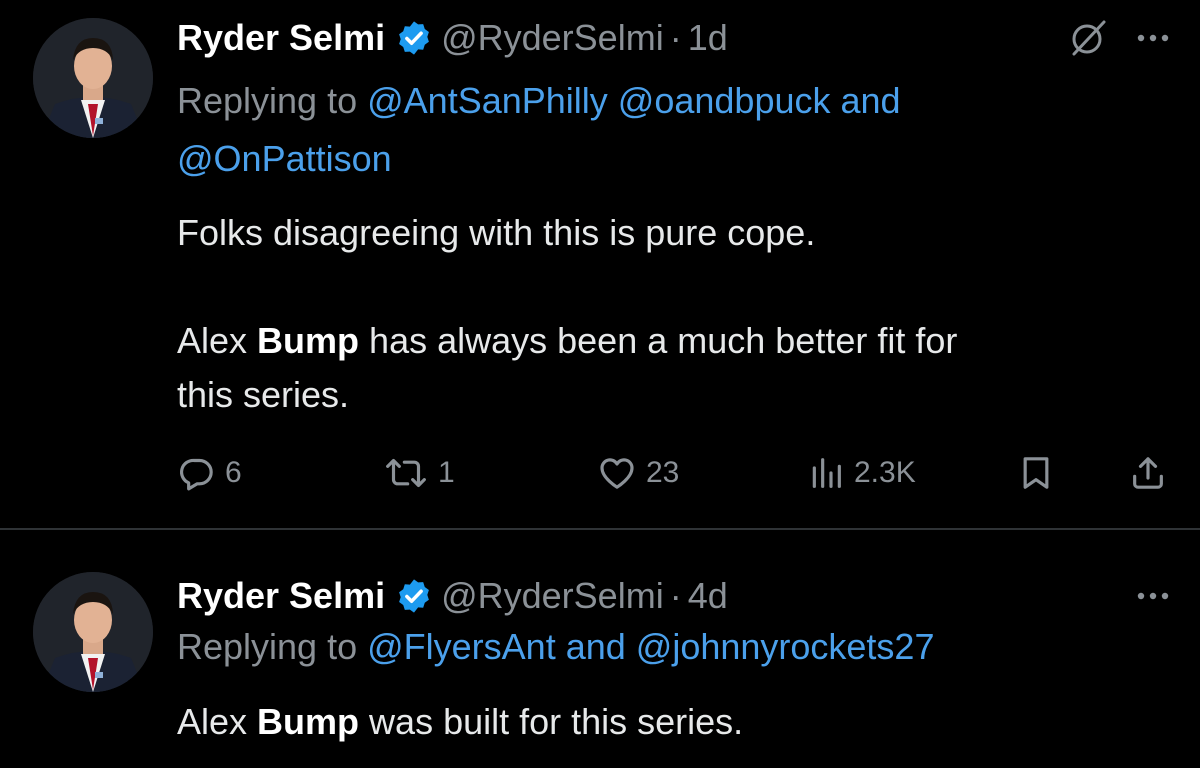  What do you see at coordinates (708, 38) in the screenshot?
I see `timestamp: 1d` at bounding box center [708, 38].